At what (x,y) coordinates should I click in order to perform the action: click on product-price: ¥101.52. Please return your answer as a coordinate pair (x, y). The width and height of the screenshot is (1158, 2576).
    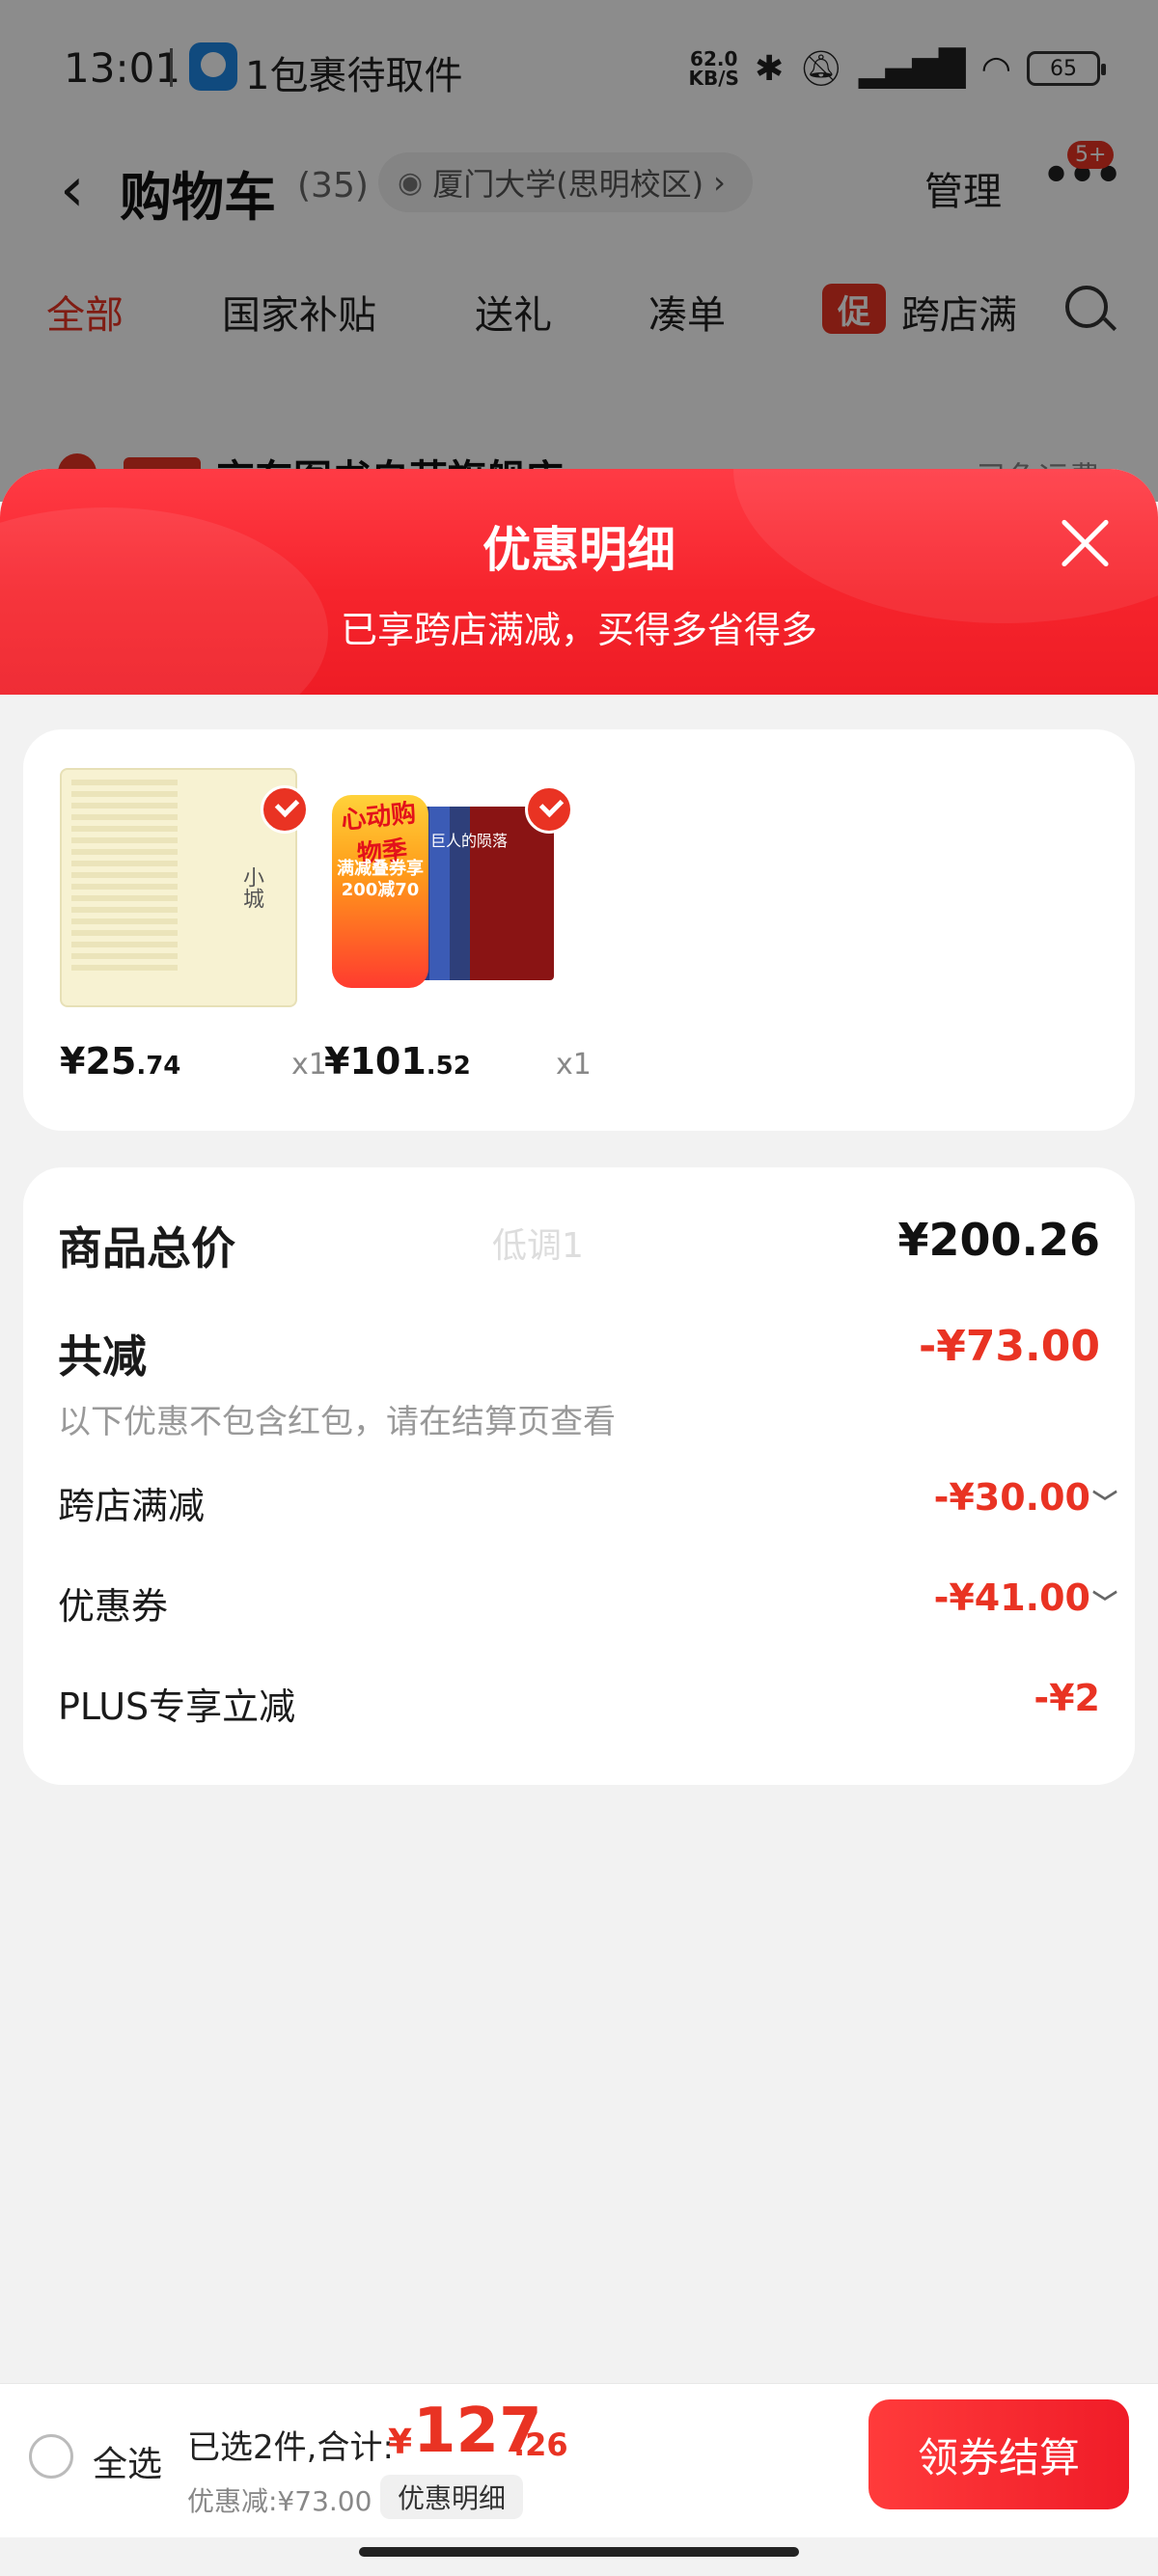
    Looking at the image, I should click on (397, 1061).